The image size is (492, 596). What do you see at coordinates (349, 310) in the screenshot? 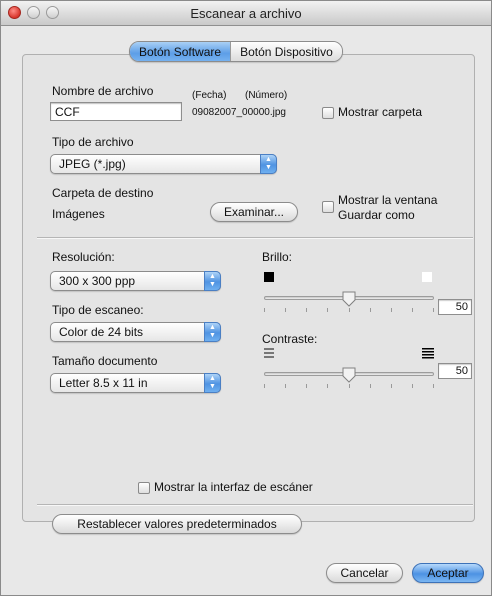
I see `brightness-ticks` at bounding box center [349, 310].